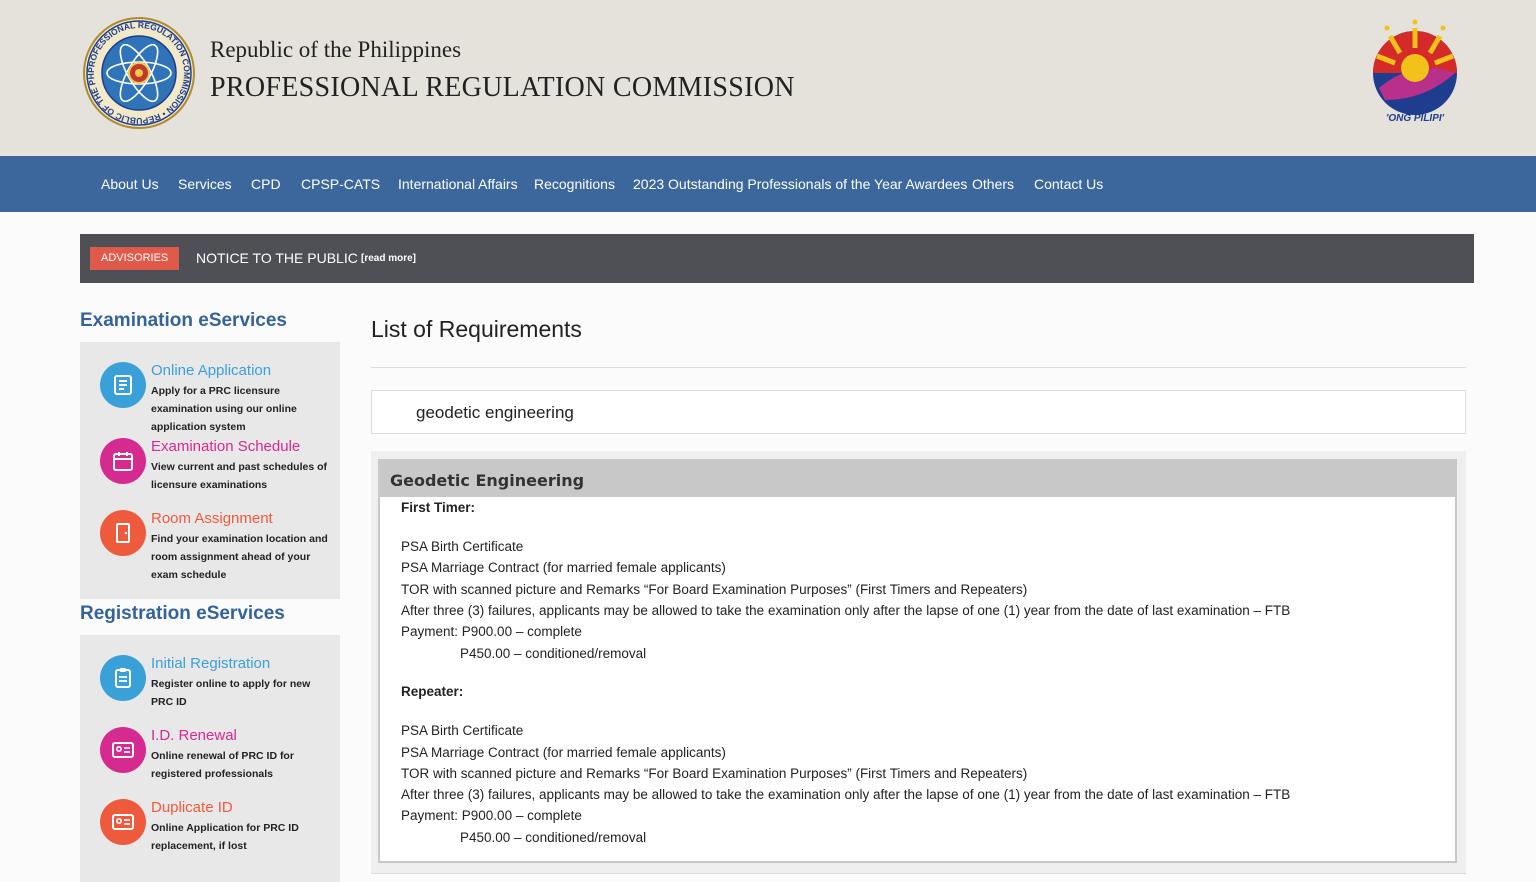 The image size is (1536, 882). What do you see at coordinates (130, 184) in the screenshot?
I see `nav-about-us: About Us` at bounding box center [130, 184].